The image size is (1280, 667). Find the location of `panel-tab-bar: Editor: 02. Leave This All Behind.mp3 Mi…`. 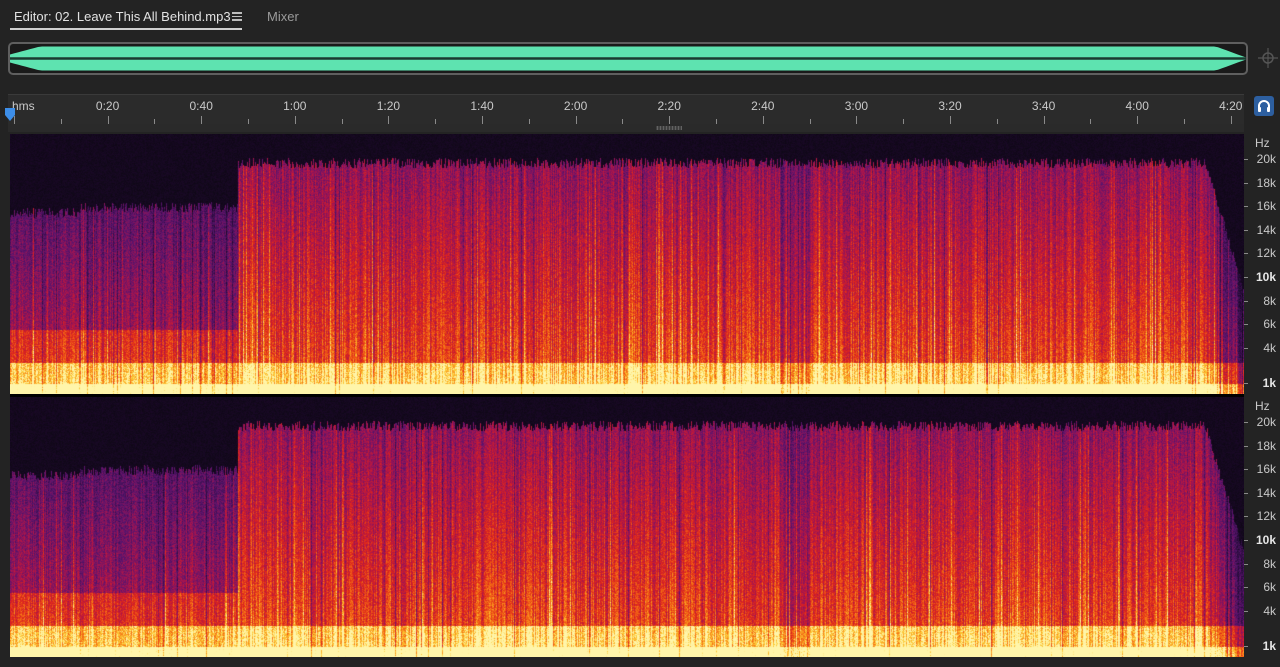

panel-tab-bar: Editor: 02. Leave This All Behind.mp3 Mi… is located at coordinates (640, 18).